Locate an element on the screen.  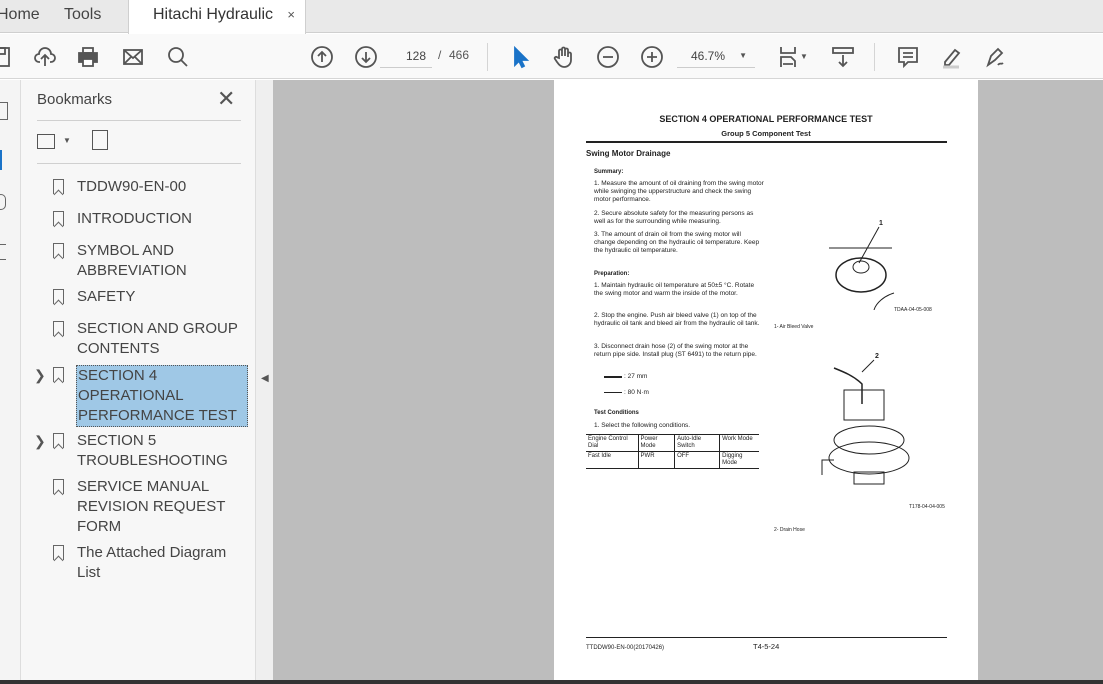
drain-hose-figure is located at coordinates (865, 422).